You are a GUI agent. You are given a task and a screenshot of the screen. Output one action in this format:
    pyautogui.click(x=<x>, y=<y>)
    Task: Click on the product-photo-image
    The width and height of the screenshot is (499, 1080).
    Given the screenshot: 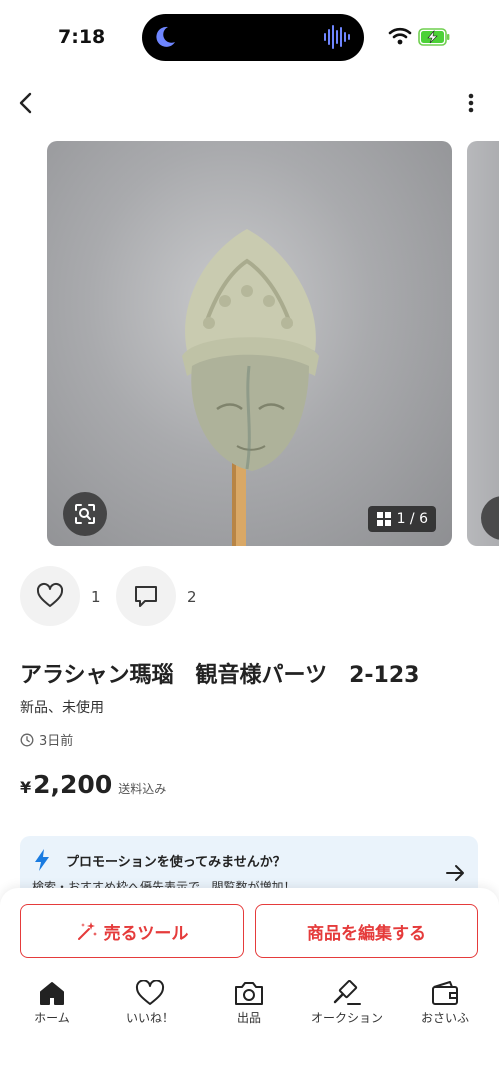 What is the action you would take?
    pyautogui.click(x=250, y=387)
    